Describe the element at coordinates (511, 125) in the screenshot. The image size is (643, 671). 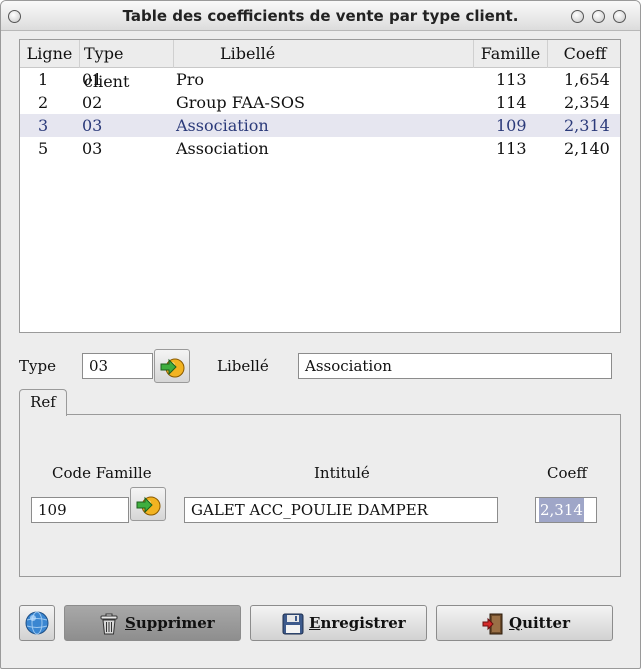
I see `cell-famille: 109` at that location.